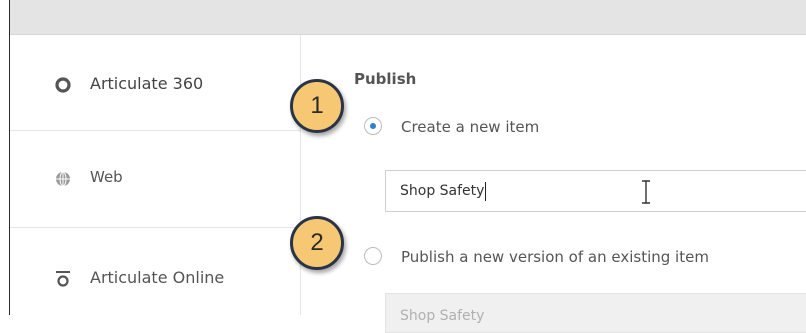 The image size is (806, 333). Describe the element at coordinates (646, 192) in the screenshot. I see `text-cursor-icon` at that location.